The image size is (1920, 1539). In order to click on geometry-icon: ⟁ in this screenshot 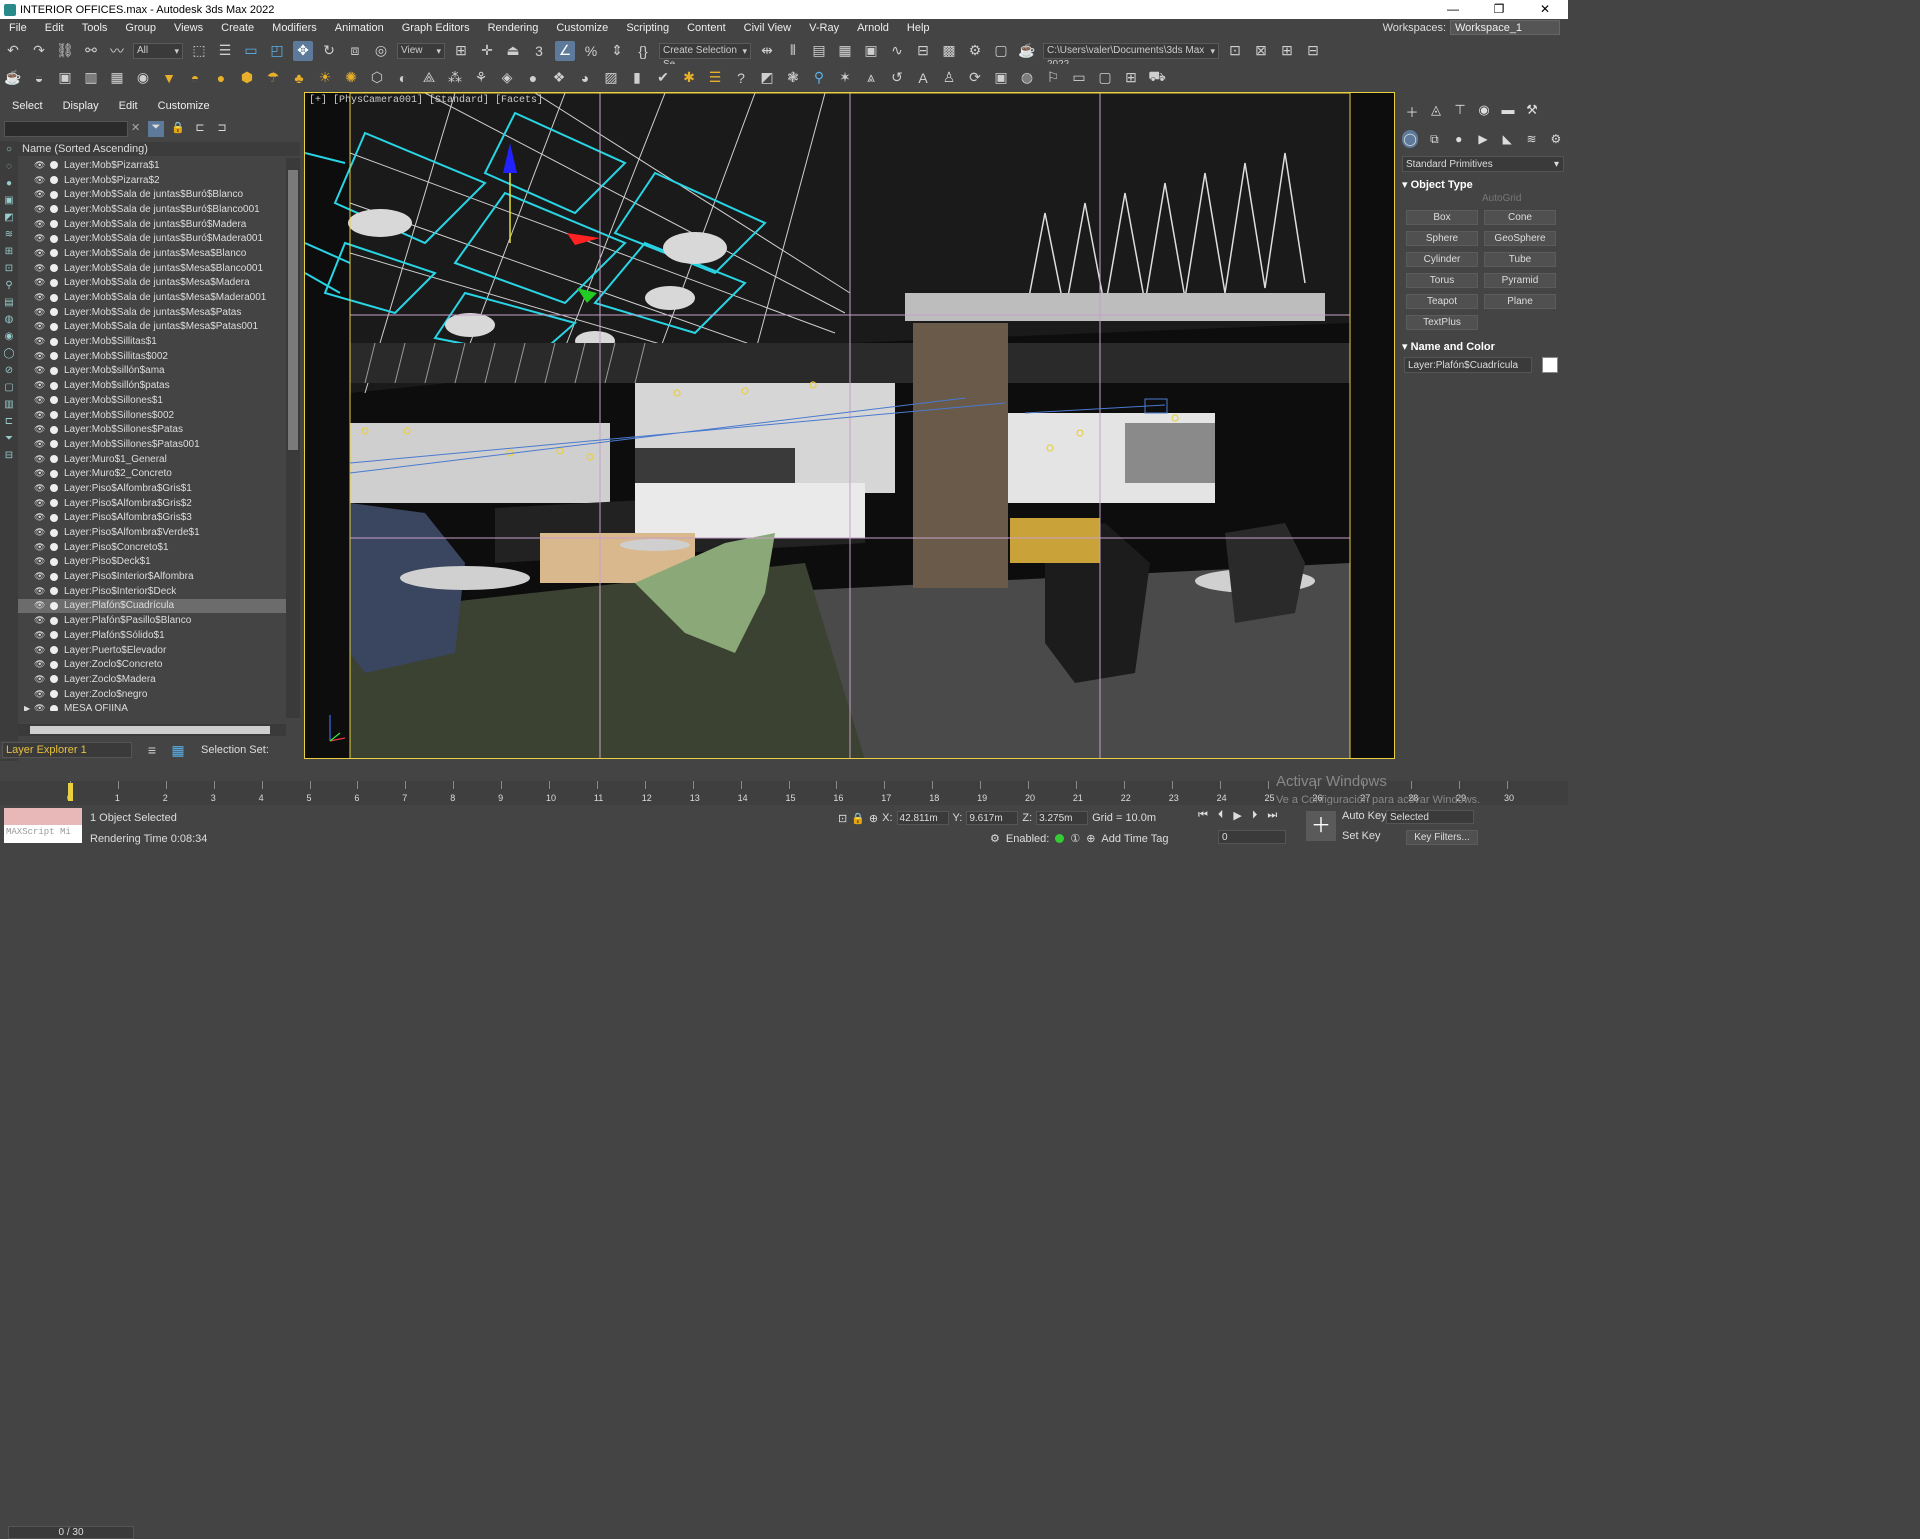, I will do `click(429, 78)`.